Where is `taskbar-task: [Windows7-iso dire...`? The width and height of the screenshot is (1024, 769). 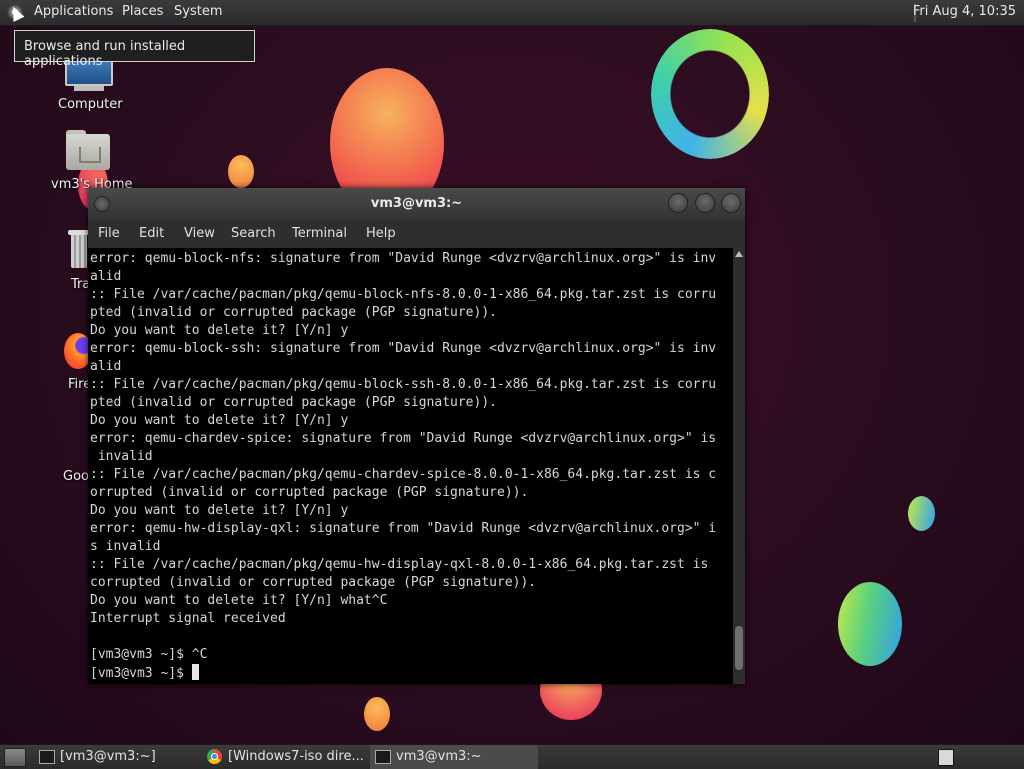 taskbar-task: [Windows7-iso dire... is located at coordinates (285, 757).